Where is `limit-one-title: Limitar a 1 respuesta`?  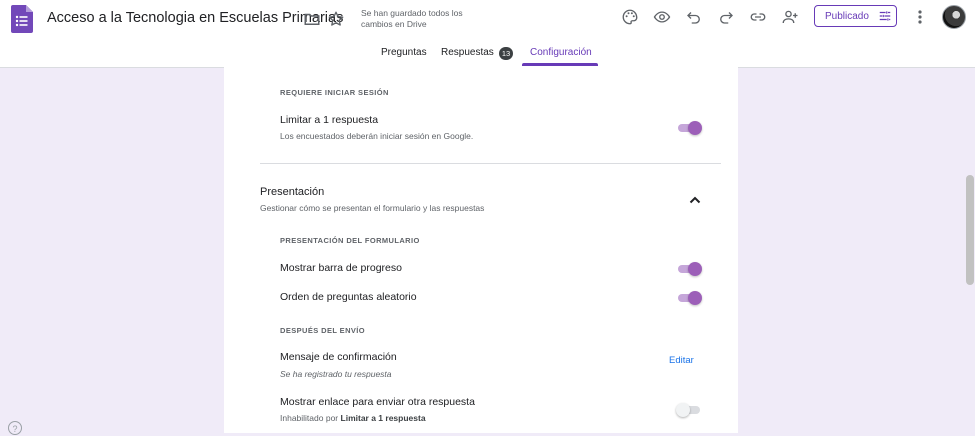
limit-one-title: Limitar a 1 respuesta is located at coordinates (329, 120).